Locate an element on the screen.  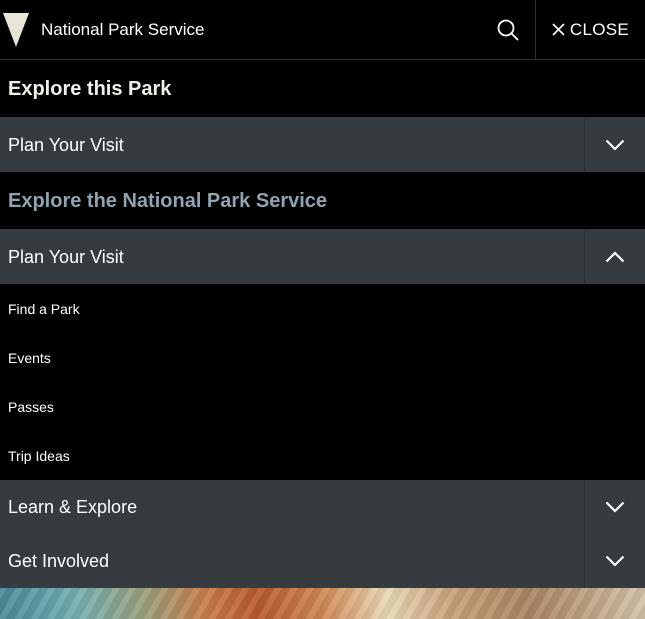
accordion-get-involved: Get Involved is located at coordinates (322, 561).